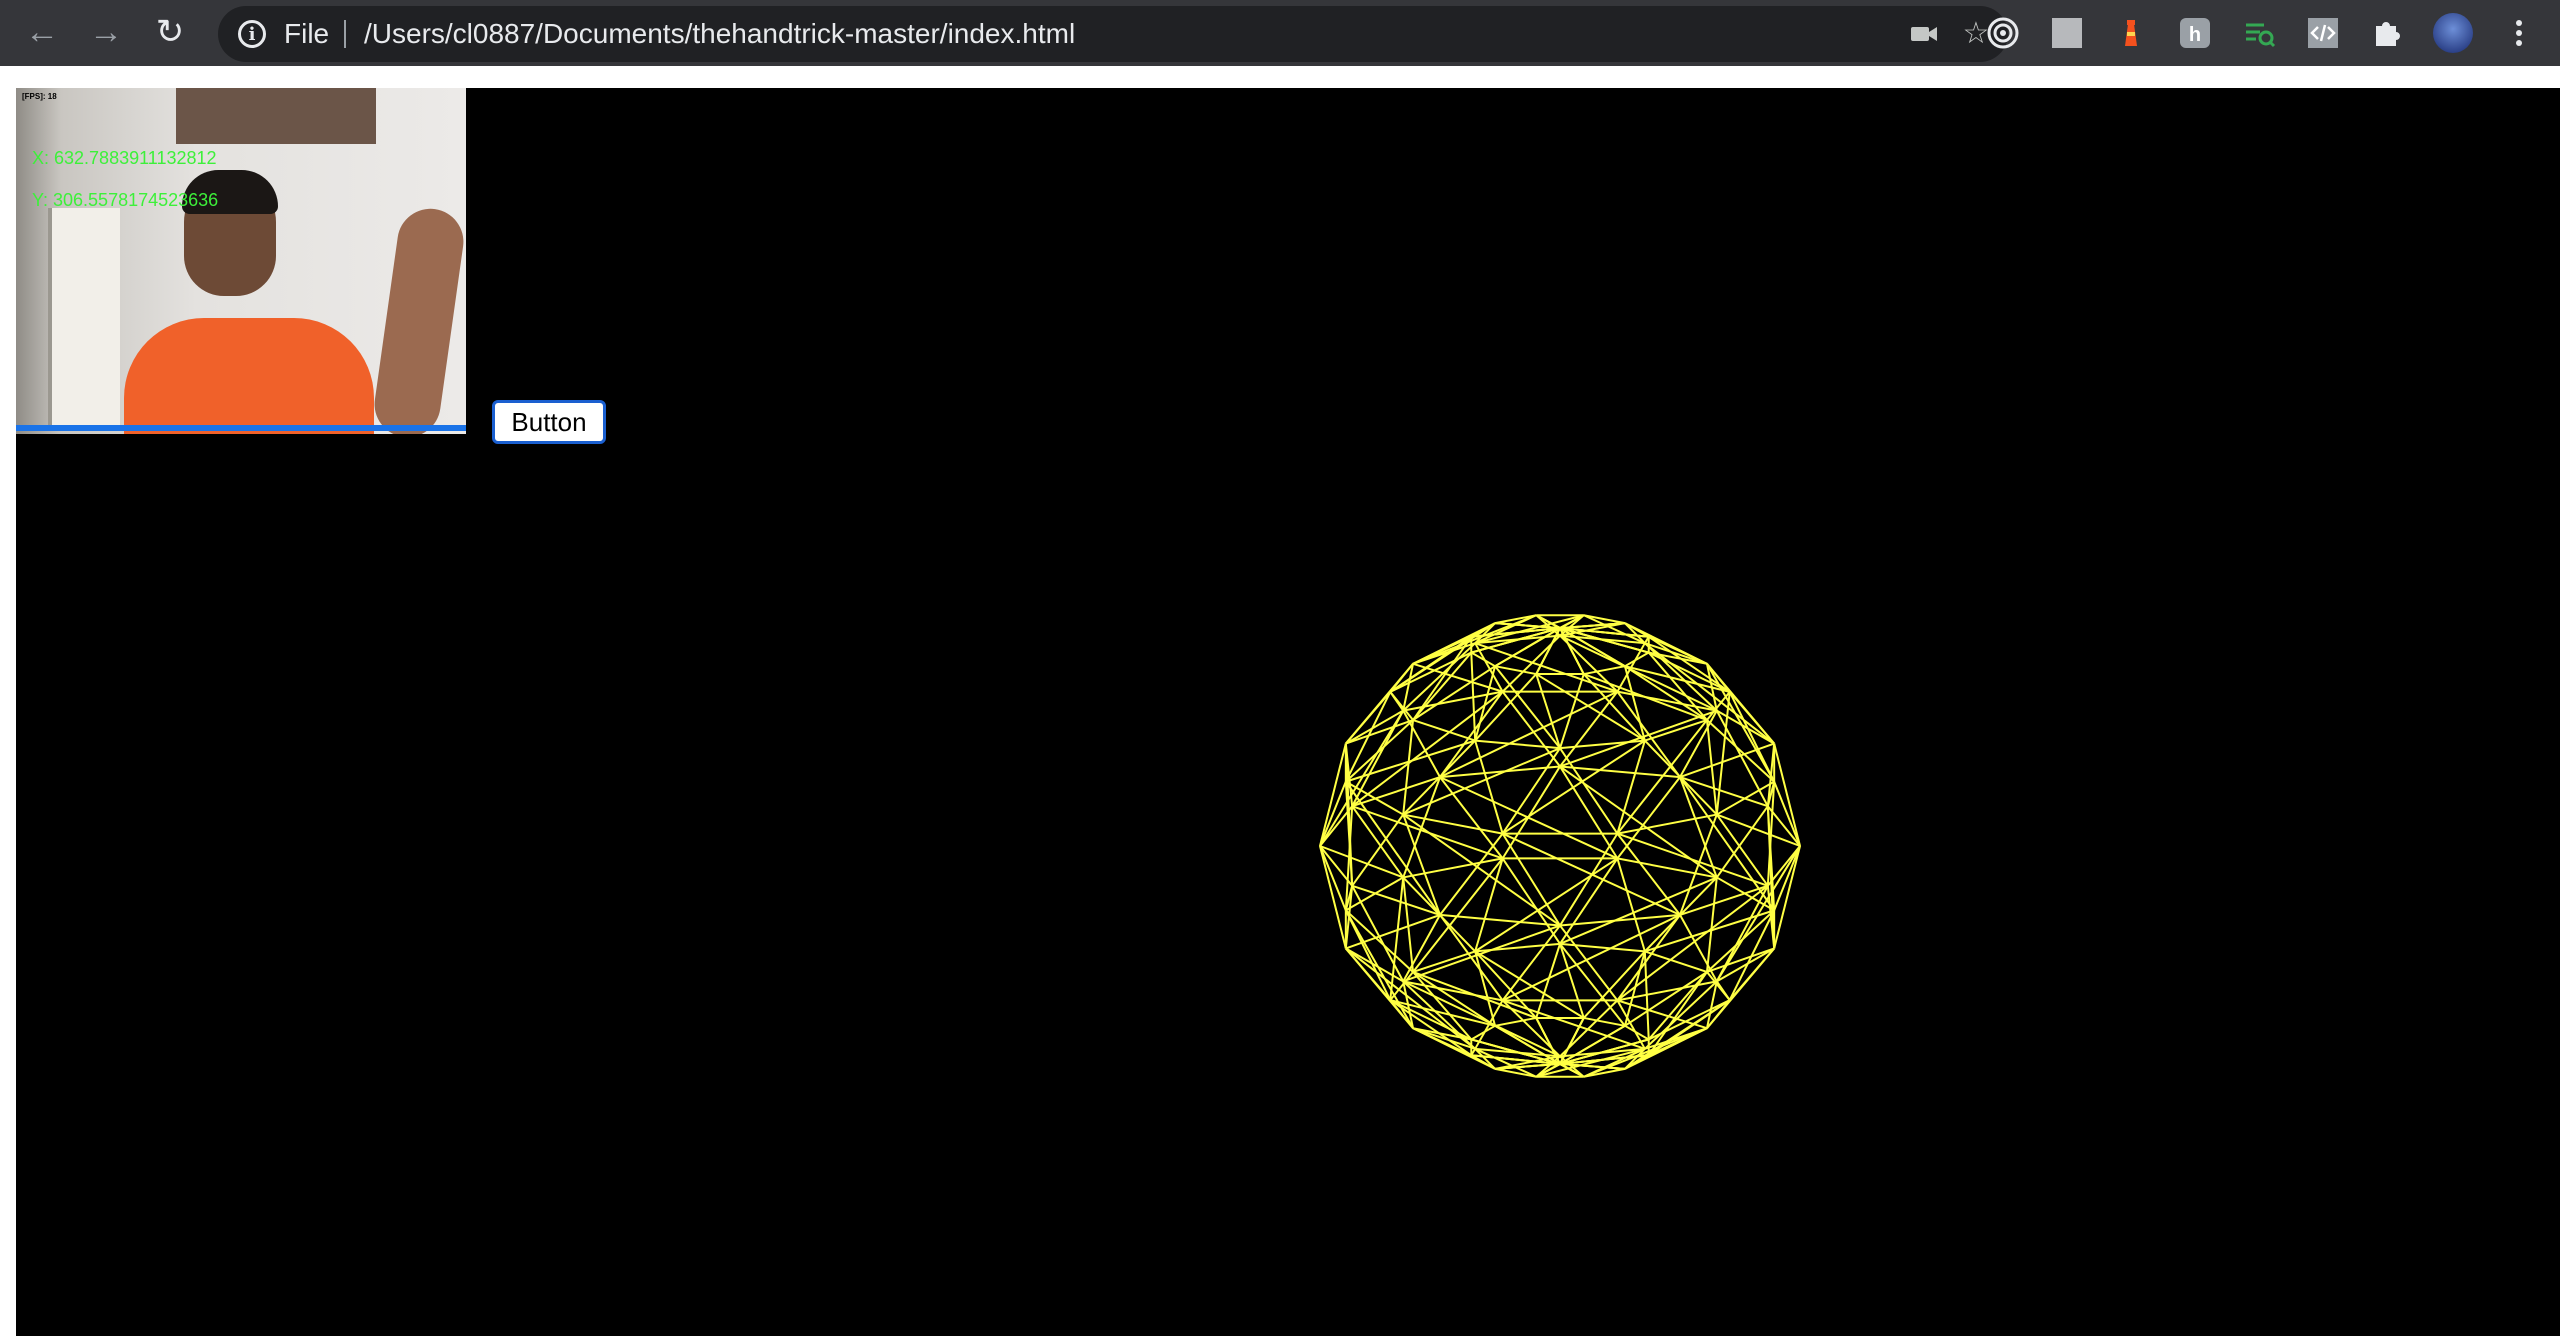 The width and height of the screenshot is (2560, 1336). I want to click on h-icon: h, so click(2195, 33).